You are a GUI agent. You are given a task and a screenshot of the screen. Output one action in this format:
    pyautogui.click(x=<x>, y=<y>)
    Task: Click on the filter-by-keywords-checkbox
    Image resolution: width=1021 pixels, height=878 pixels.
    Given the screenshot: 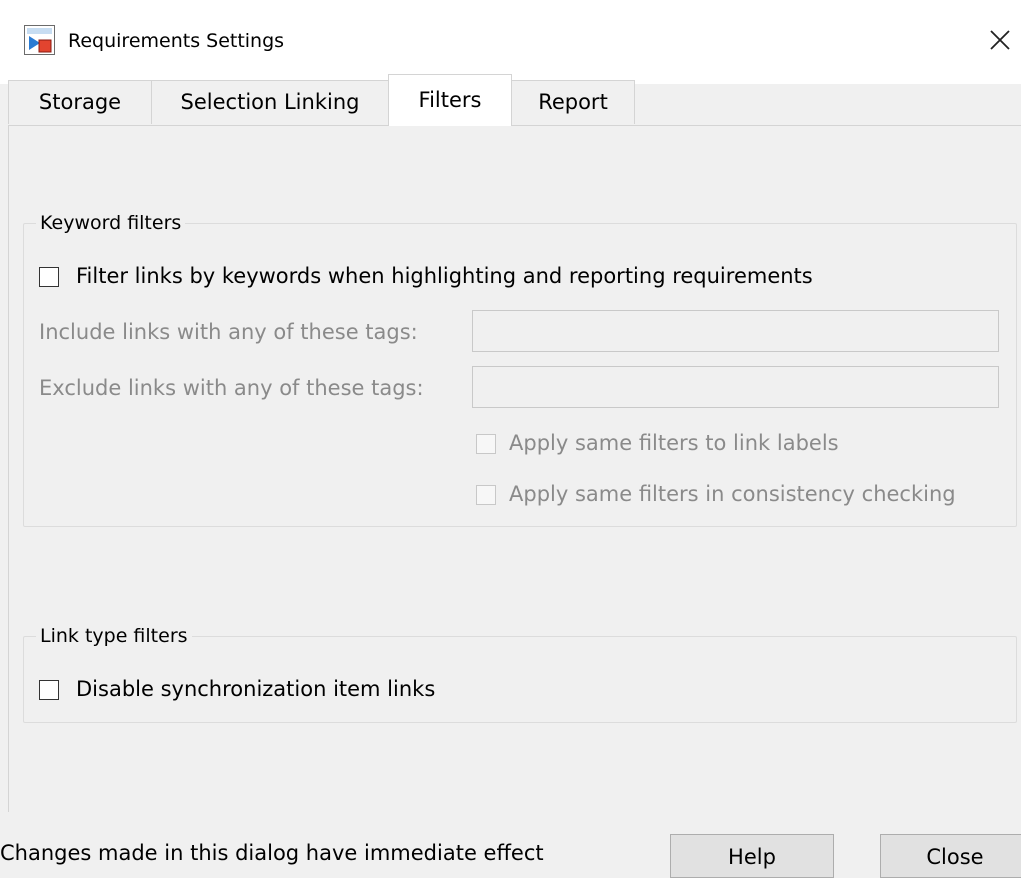 What is the action you would take?
    pyautogui.click(x=49, y=277)
    